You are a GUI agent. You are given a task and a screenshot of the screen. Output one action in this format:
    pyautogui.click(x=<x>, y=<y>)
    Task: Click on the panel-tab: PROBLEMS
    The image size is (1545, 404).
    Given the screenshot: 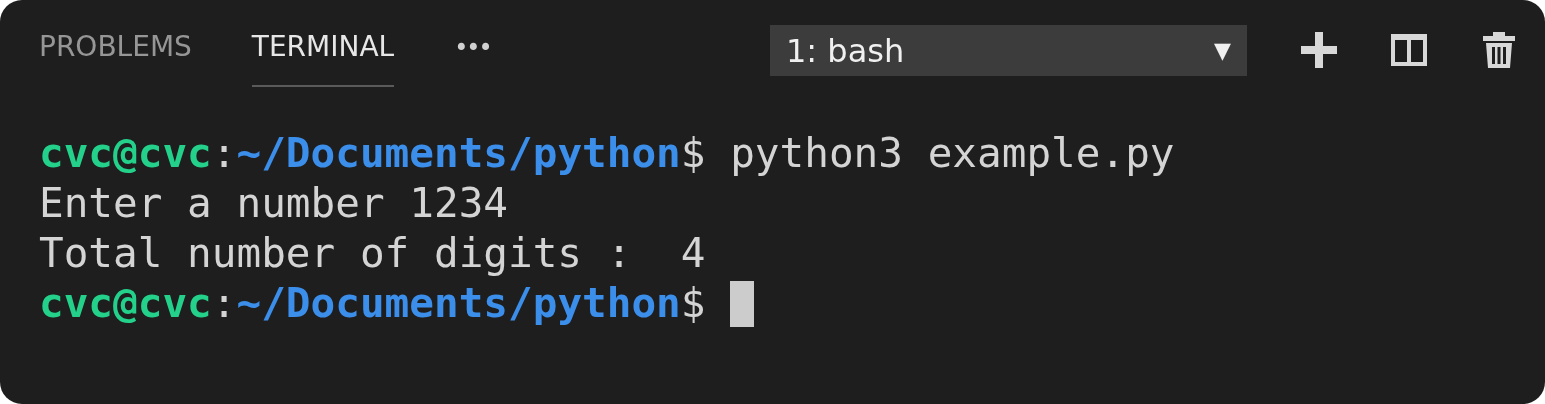 What is the action you would take?
    pyautogui.click(x=115, y=58)
    